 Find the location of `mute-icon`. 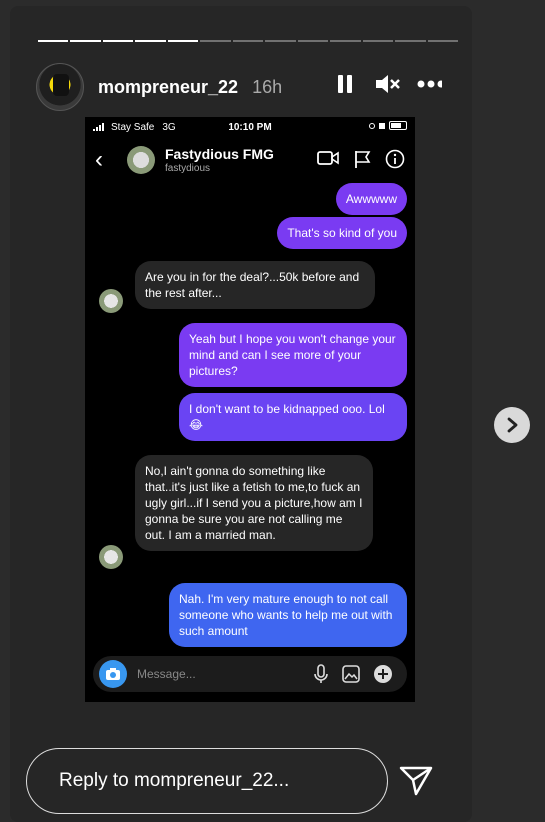

mute-icon is located at coordinates (387, 84).